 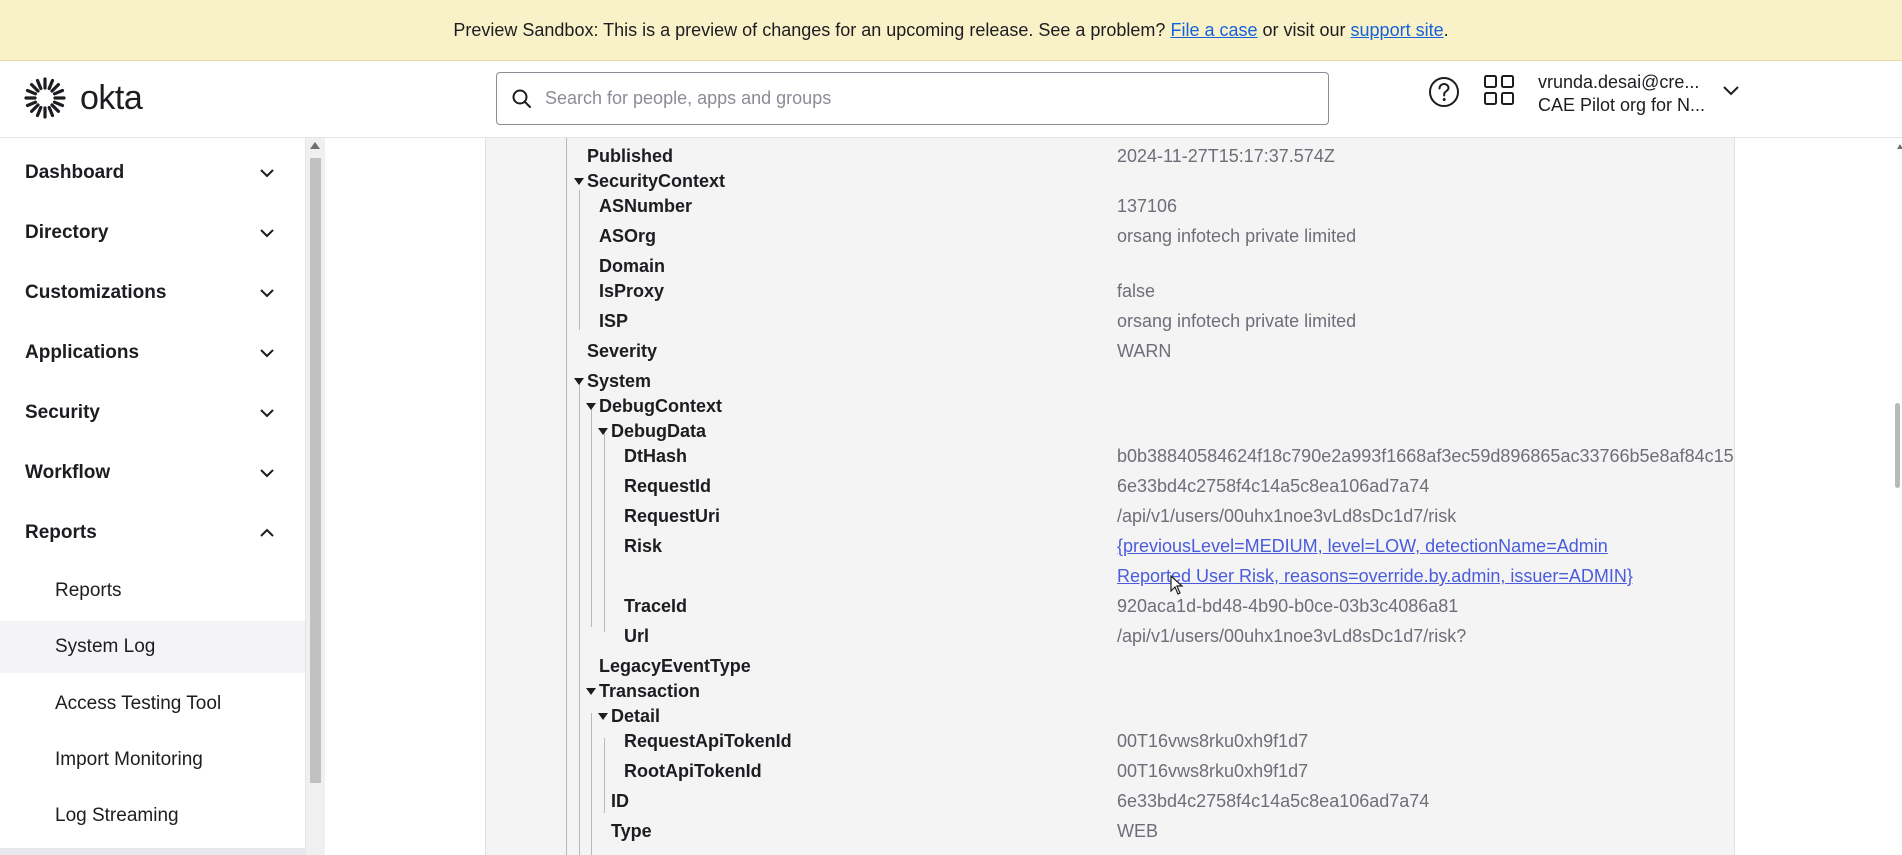 I want to click on log-key-debugcontext: DebugContext, so click(x=660, y=406).